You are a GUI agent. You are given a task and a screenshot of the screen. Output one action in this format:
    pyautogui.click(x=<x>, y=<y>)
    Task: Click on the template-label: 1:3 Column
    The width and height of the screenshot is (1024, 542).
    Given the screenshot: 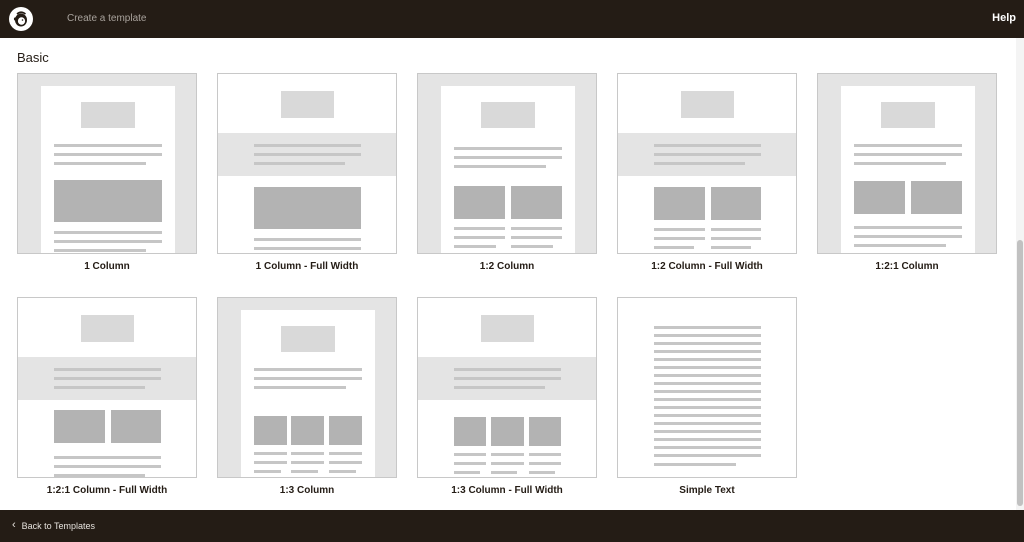 What is the action you would take?
    pyautogui.click(x=307, y=490)
    